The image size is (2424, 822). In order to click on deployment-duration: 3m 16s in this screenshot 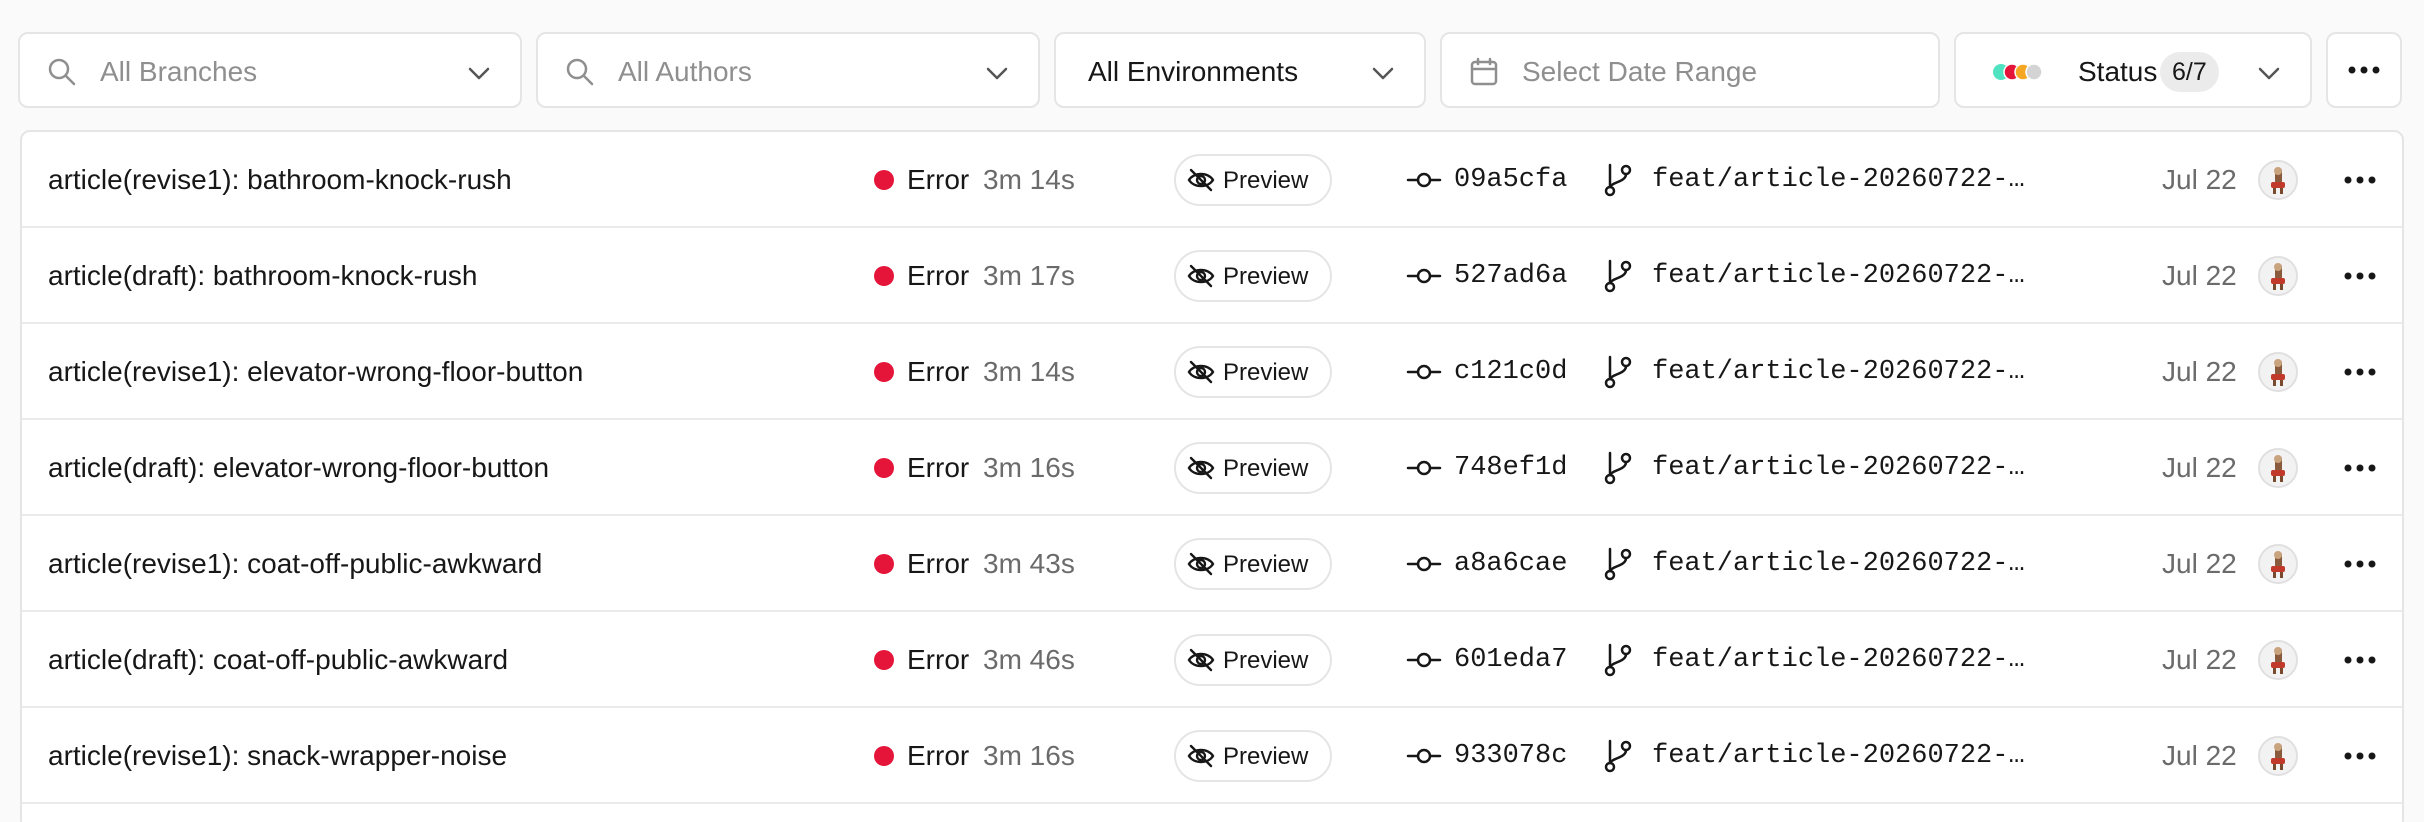, I will do `click(1029, 755)`.